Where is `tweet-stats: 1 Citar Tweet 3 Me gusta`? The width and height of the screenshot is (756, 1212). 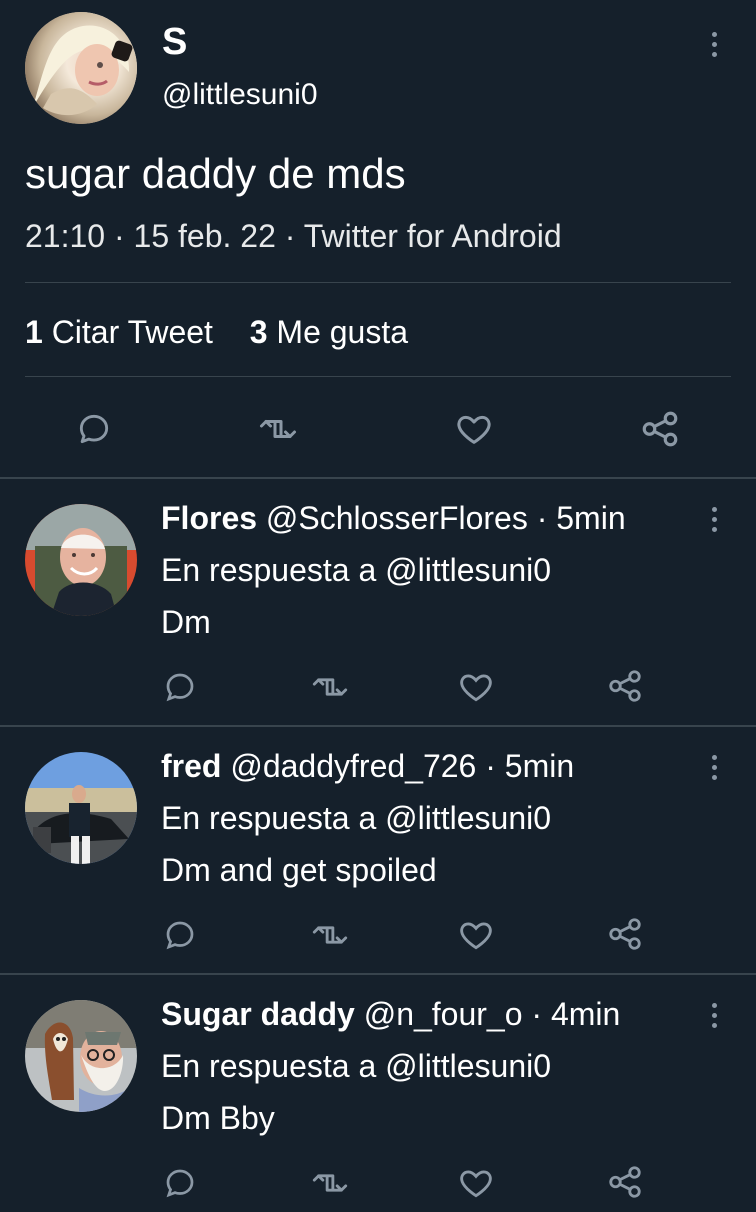
tweet-stats: 1 Citar Tweet 3 Me gusta is located at coordinates (216, 332).